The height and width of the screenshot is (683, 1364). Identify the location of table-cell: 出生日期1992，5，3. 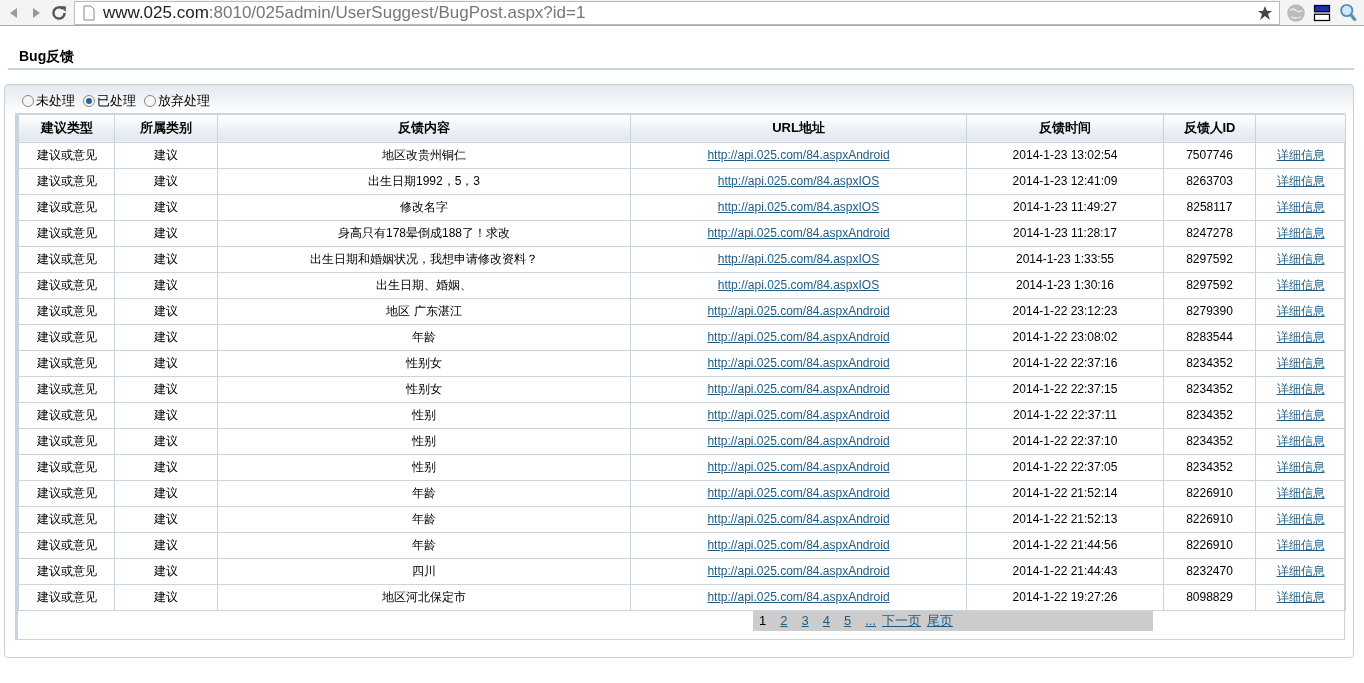
(424, 181).